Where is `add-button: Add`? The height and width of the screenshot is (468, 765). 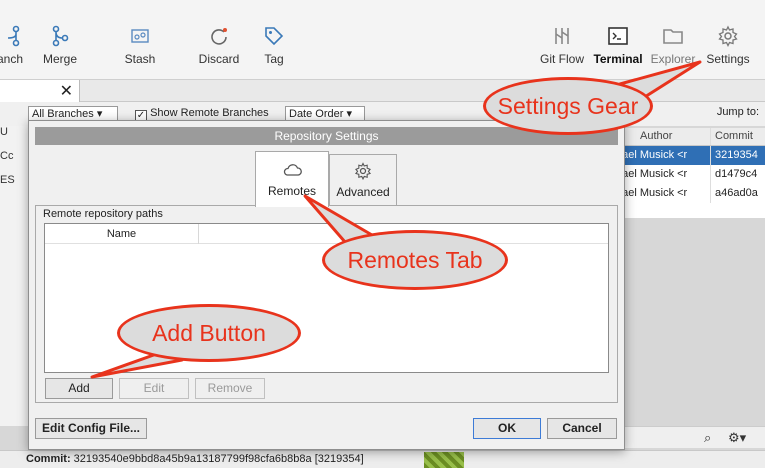 add-button: Add is located at coordinates (79, 388).